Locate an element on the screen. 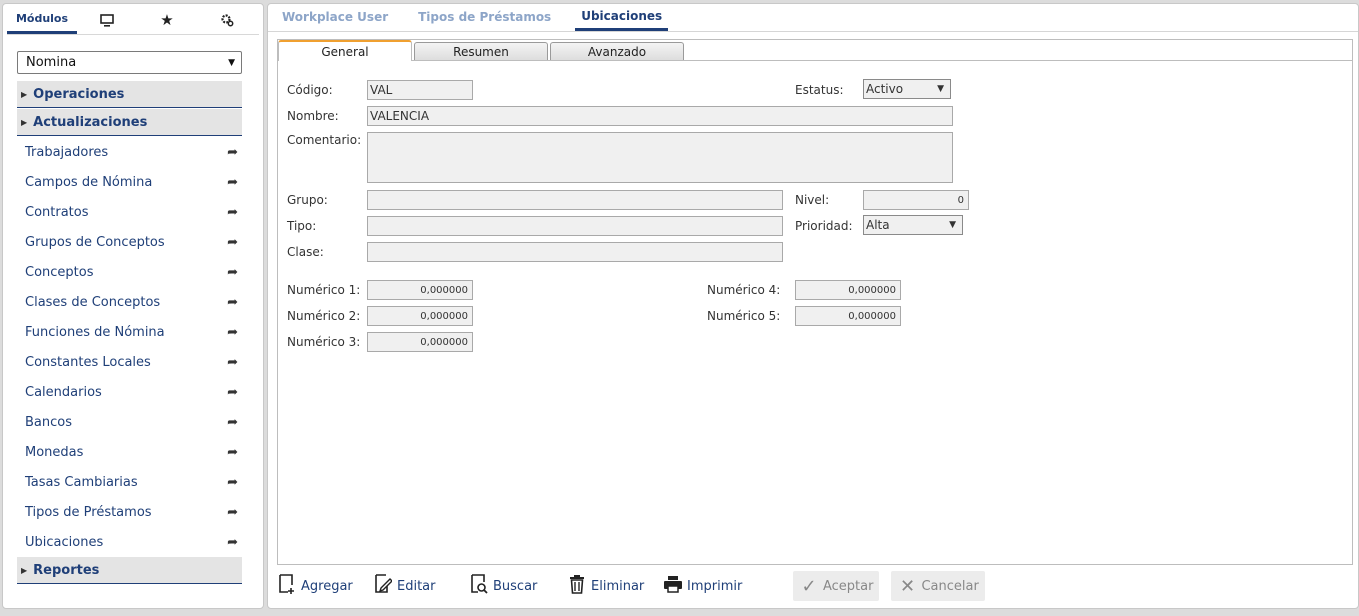  nav-item-label: Monedas is located at coordinates (54, 452).